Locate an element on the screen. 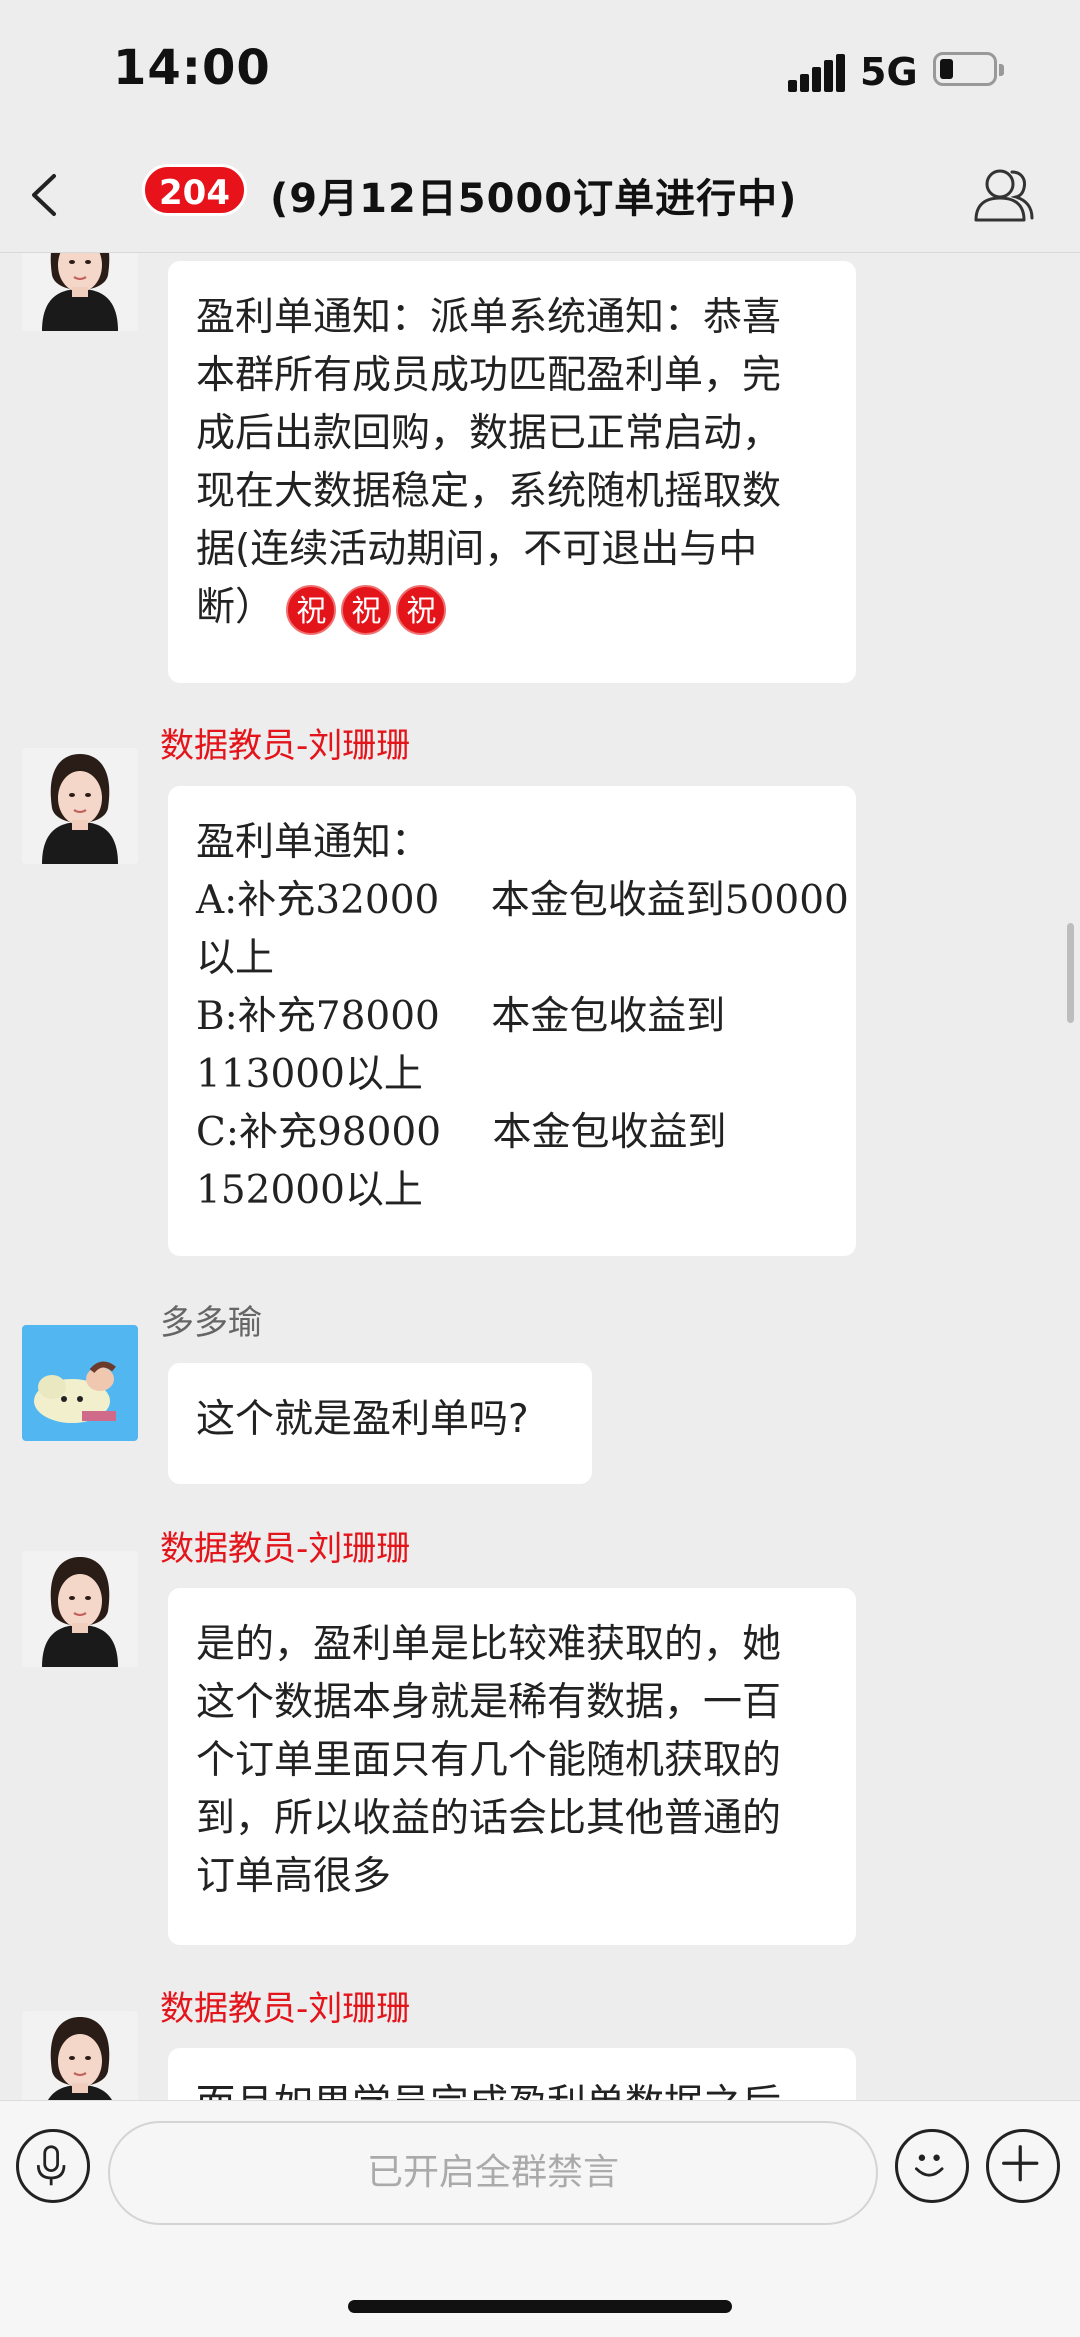  message-bubble: 而且如果学员完成盈利单数据之后 is located at coordinates (512, 2074).